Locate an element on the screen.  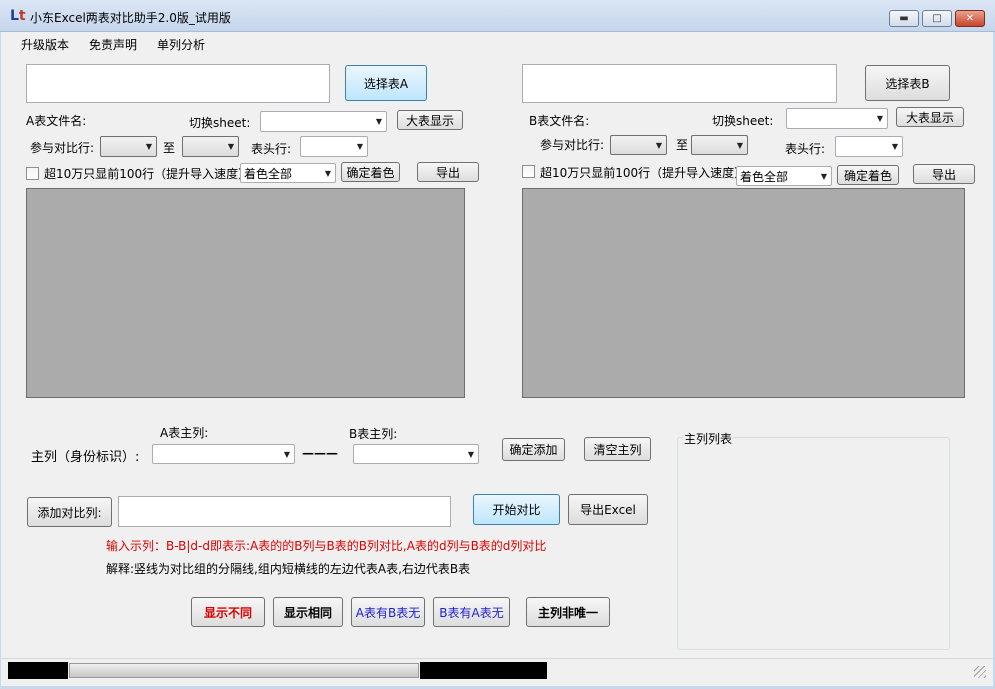
confirm-color-a-button: 确定着色 is located at coordinates (370, 172).